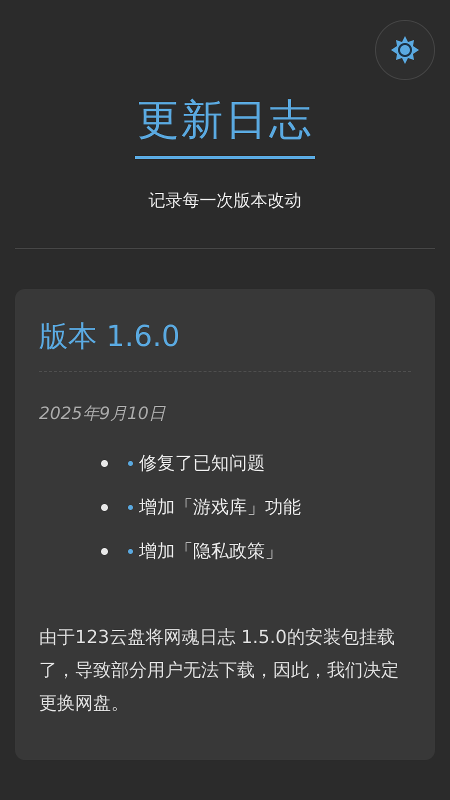  Describe the element at coordinates (225, 125) in the screenshot. I see `page-title: 更新日志` at that location.